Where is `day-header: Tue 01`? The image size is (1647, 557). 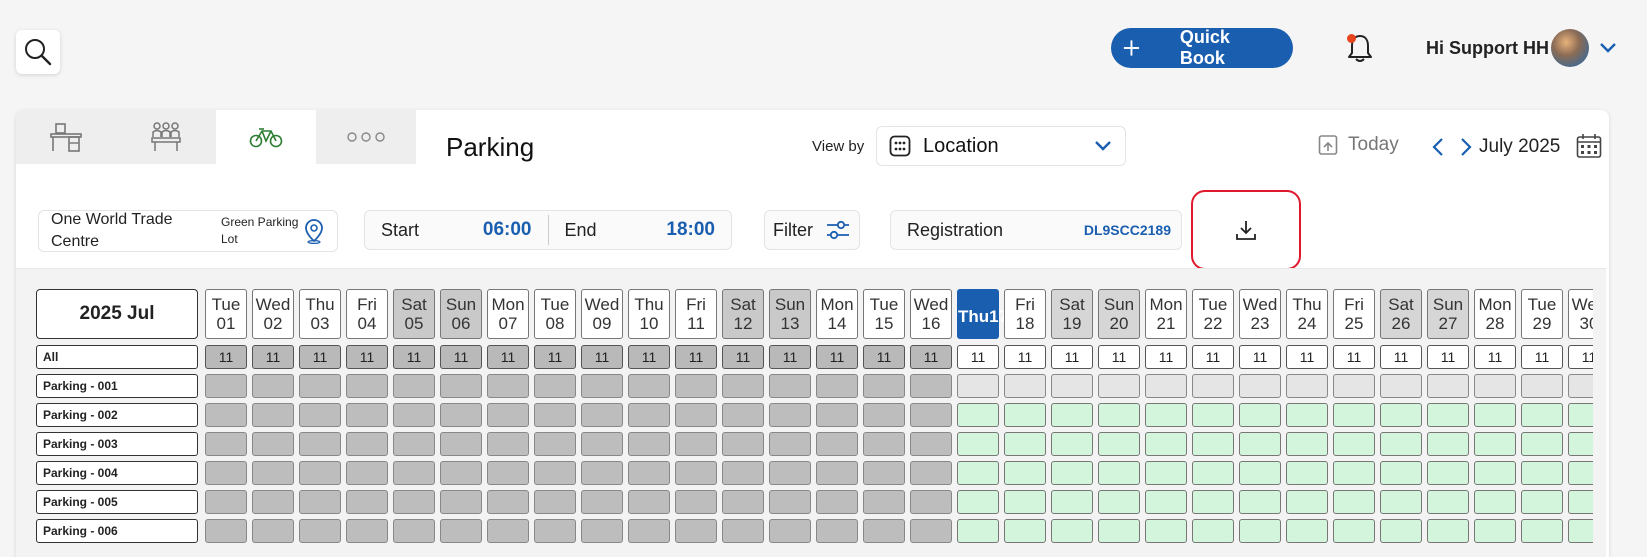
day-header: Tue 01 is located at coordinates (226, 314).